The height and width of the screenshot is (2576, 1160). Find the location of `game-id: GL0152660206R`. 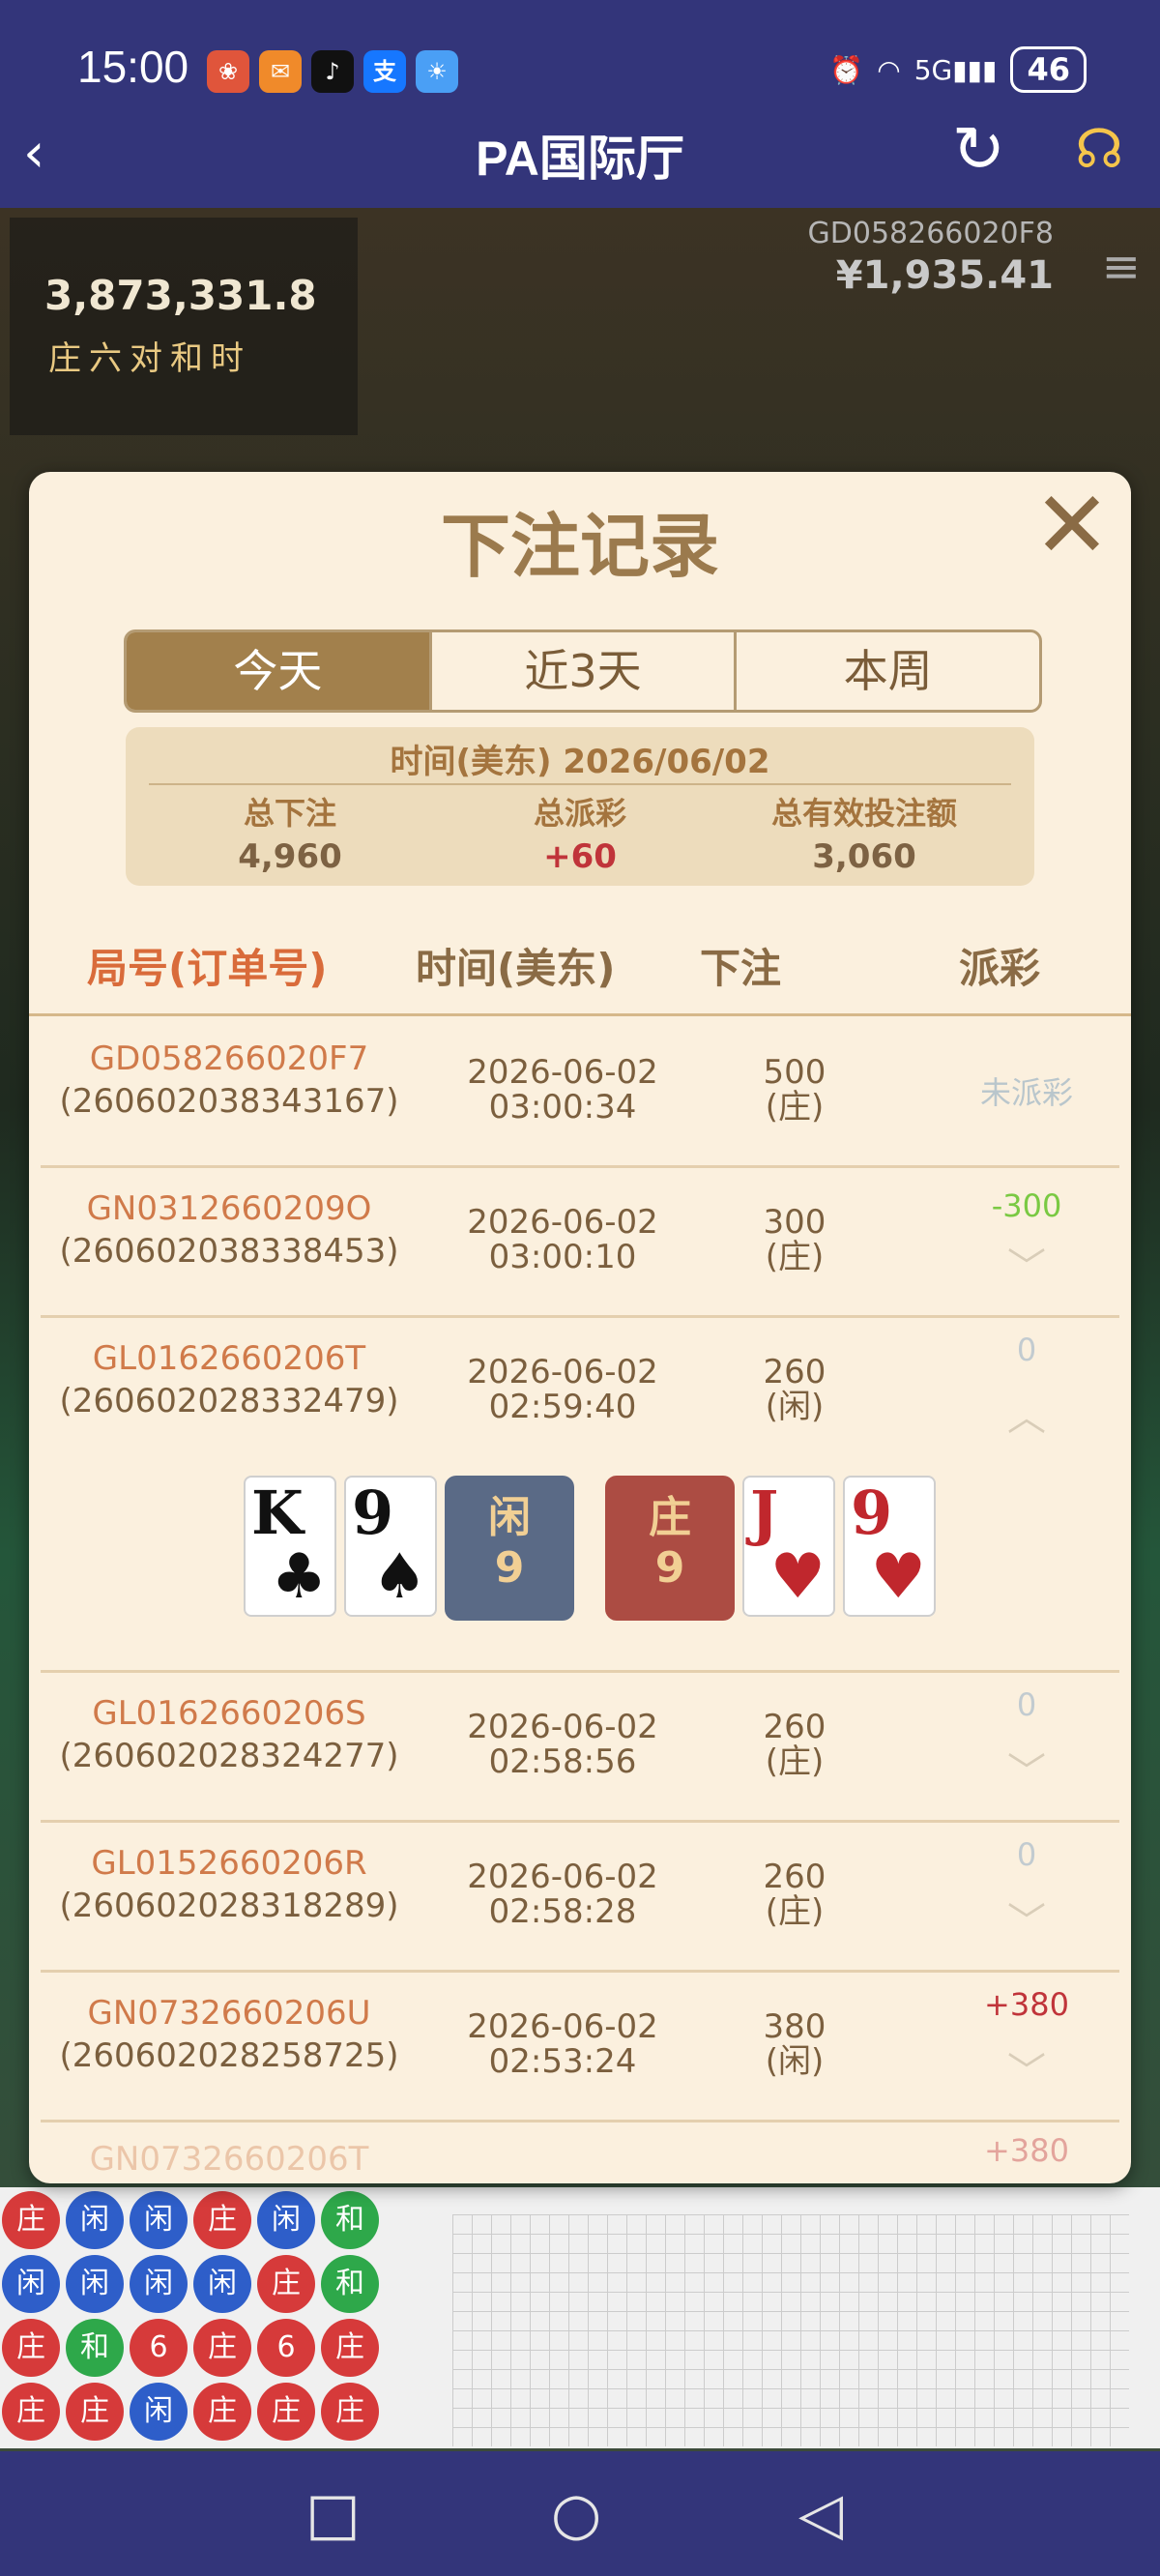

game-id: GL0152660206R is located at coordinates (229, 1863).